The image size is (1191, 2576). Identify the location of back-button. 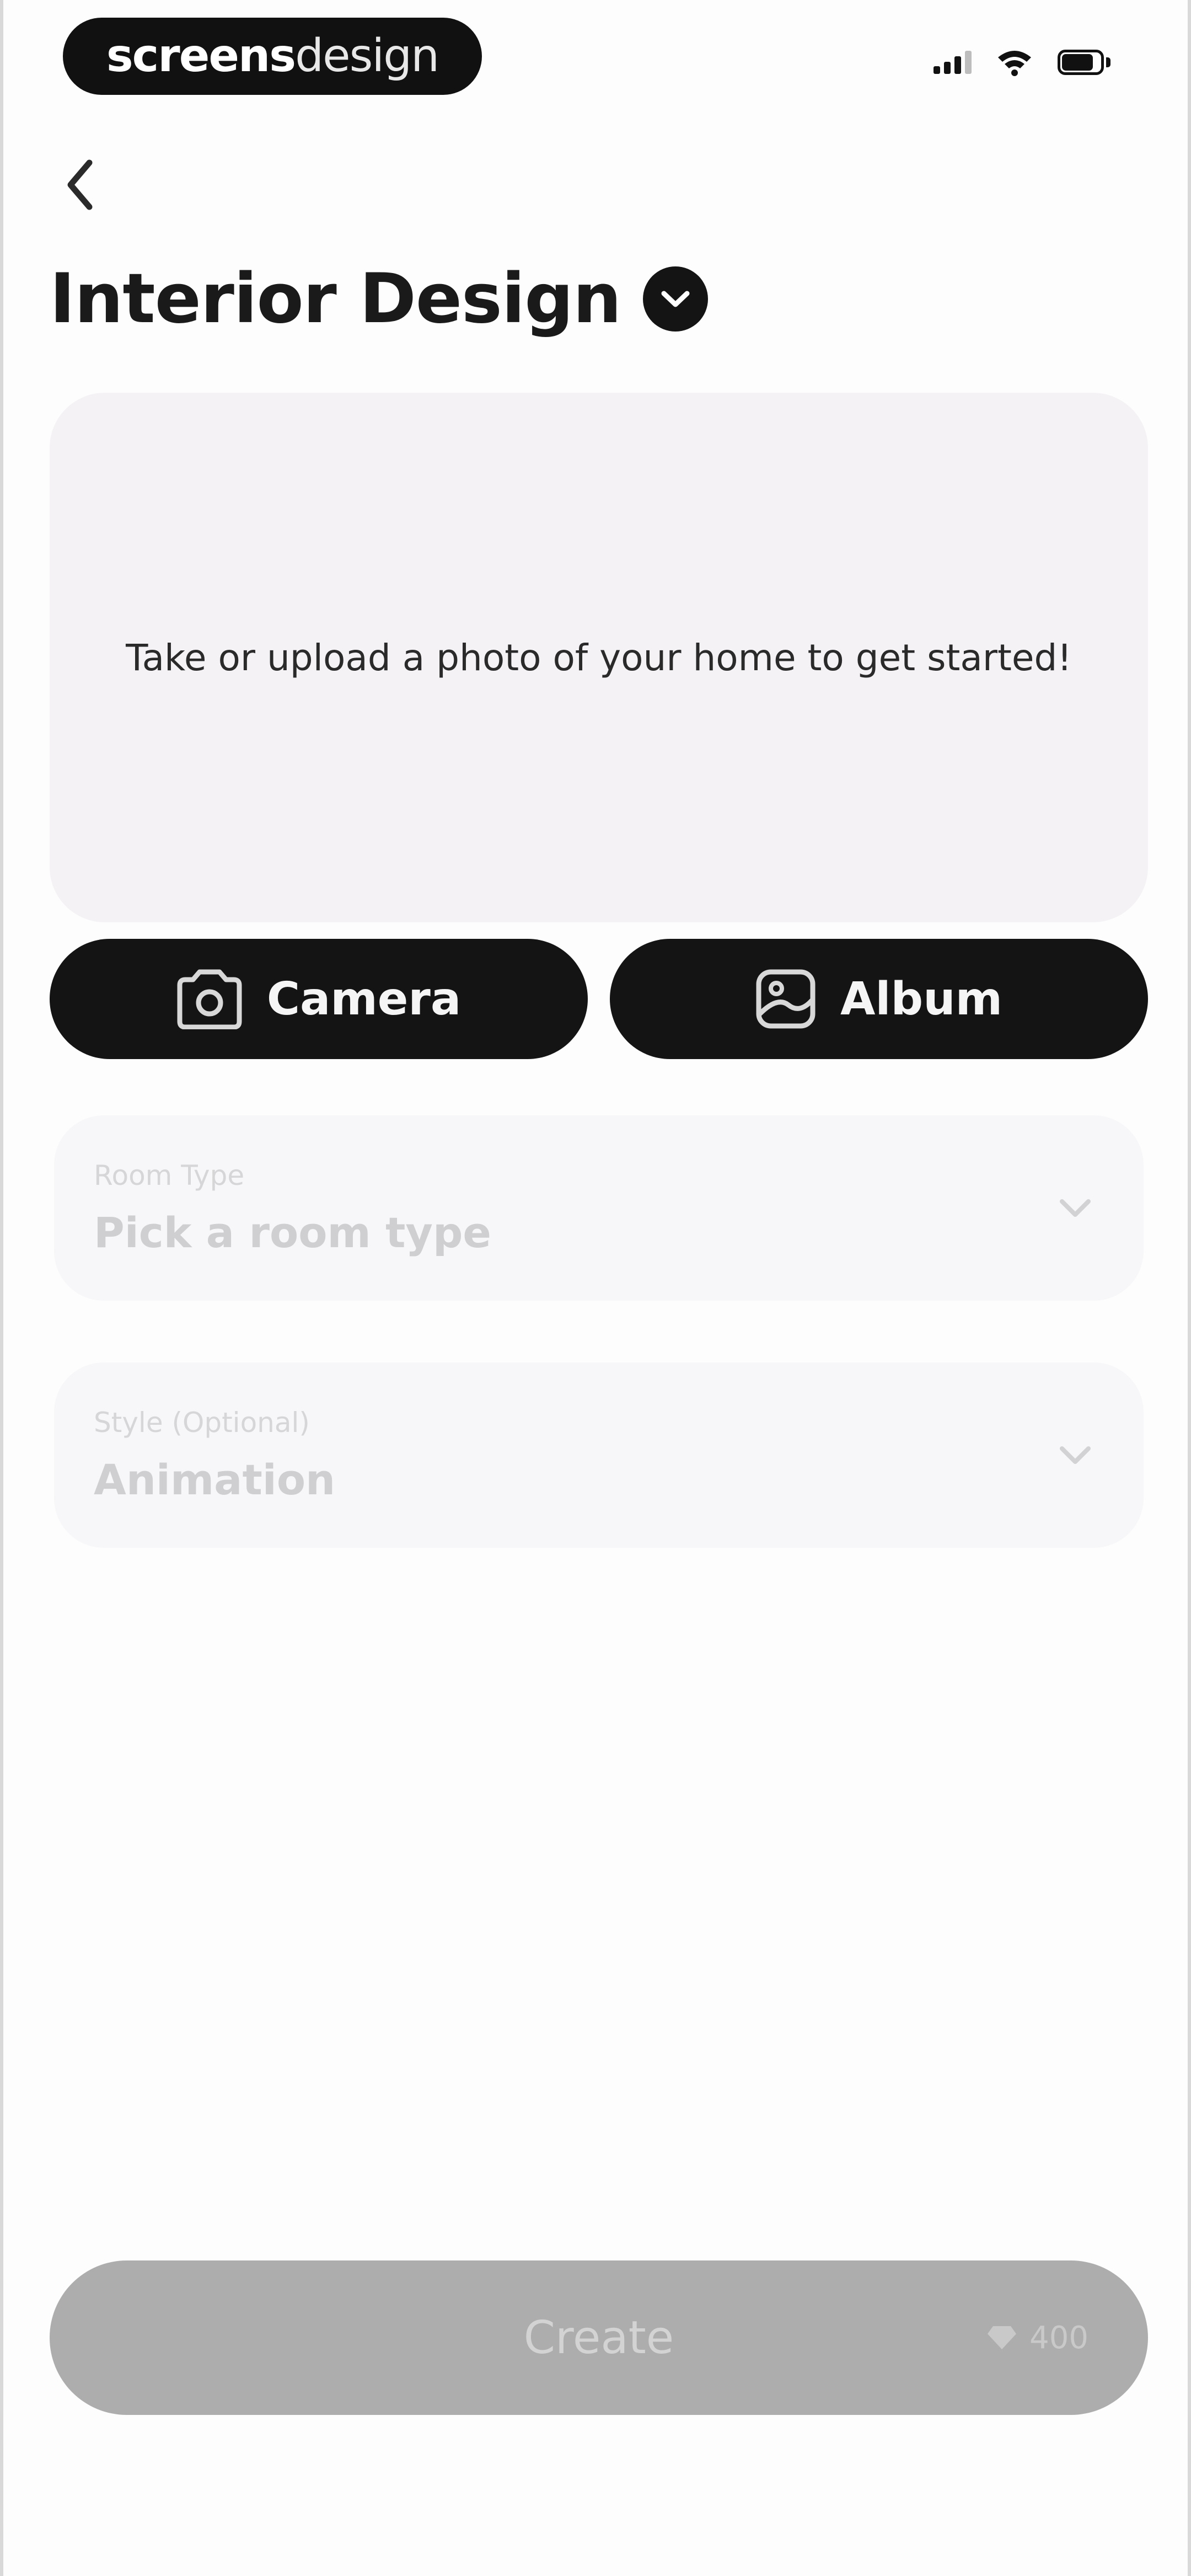
(80, 184).